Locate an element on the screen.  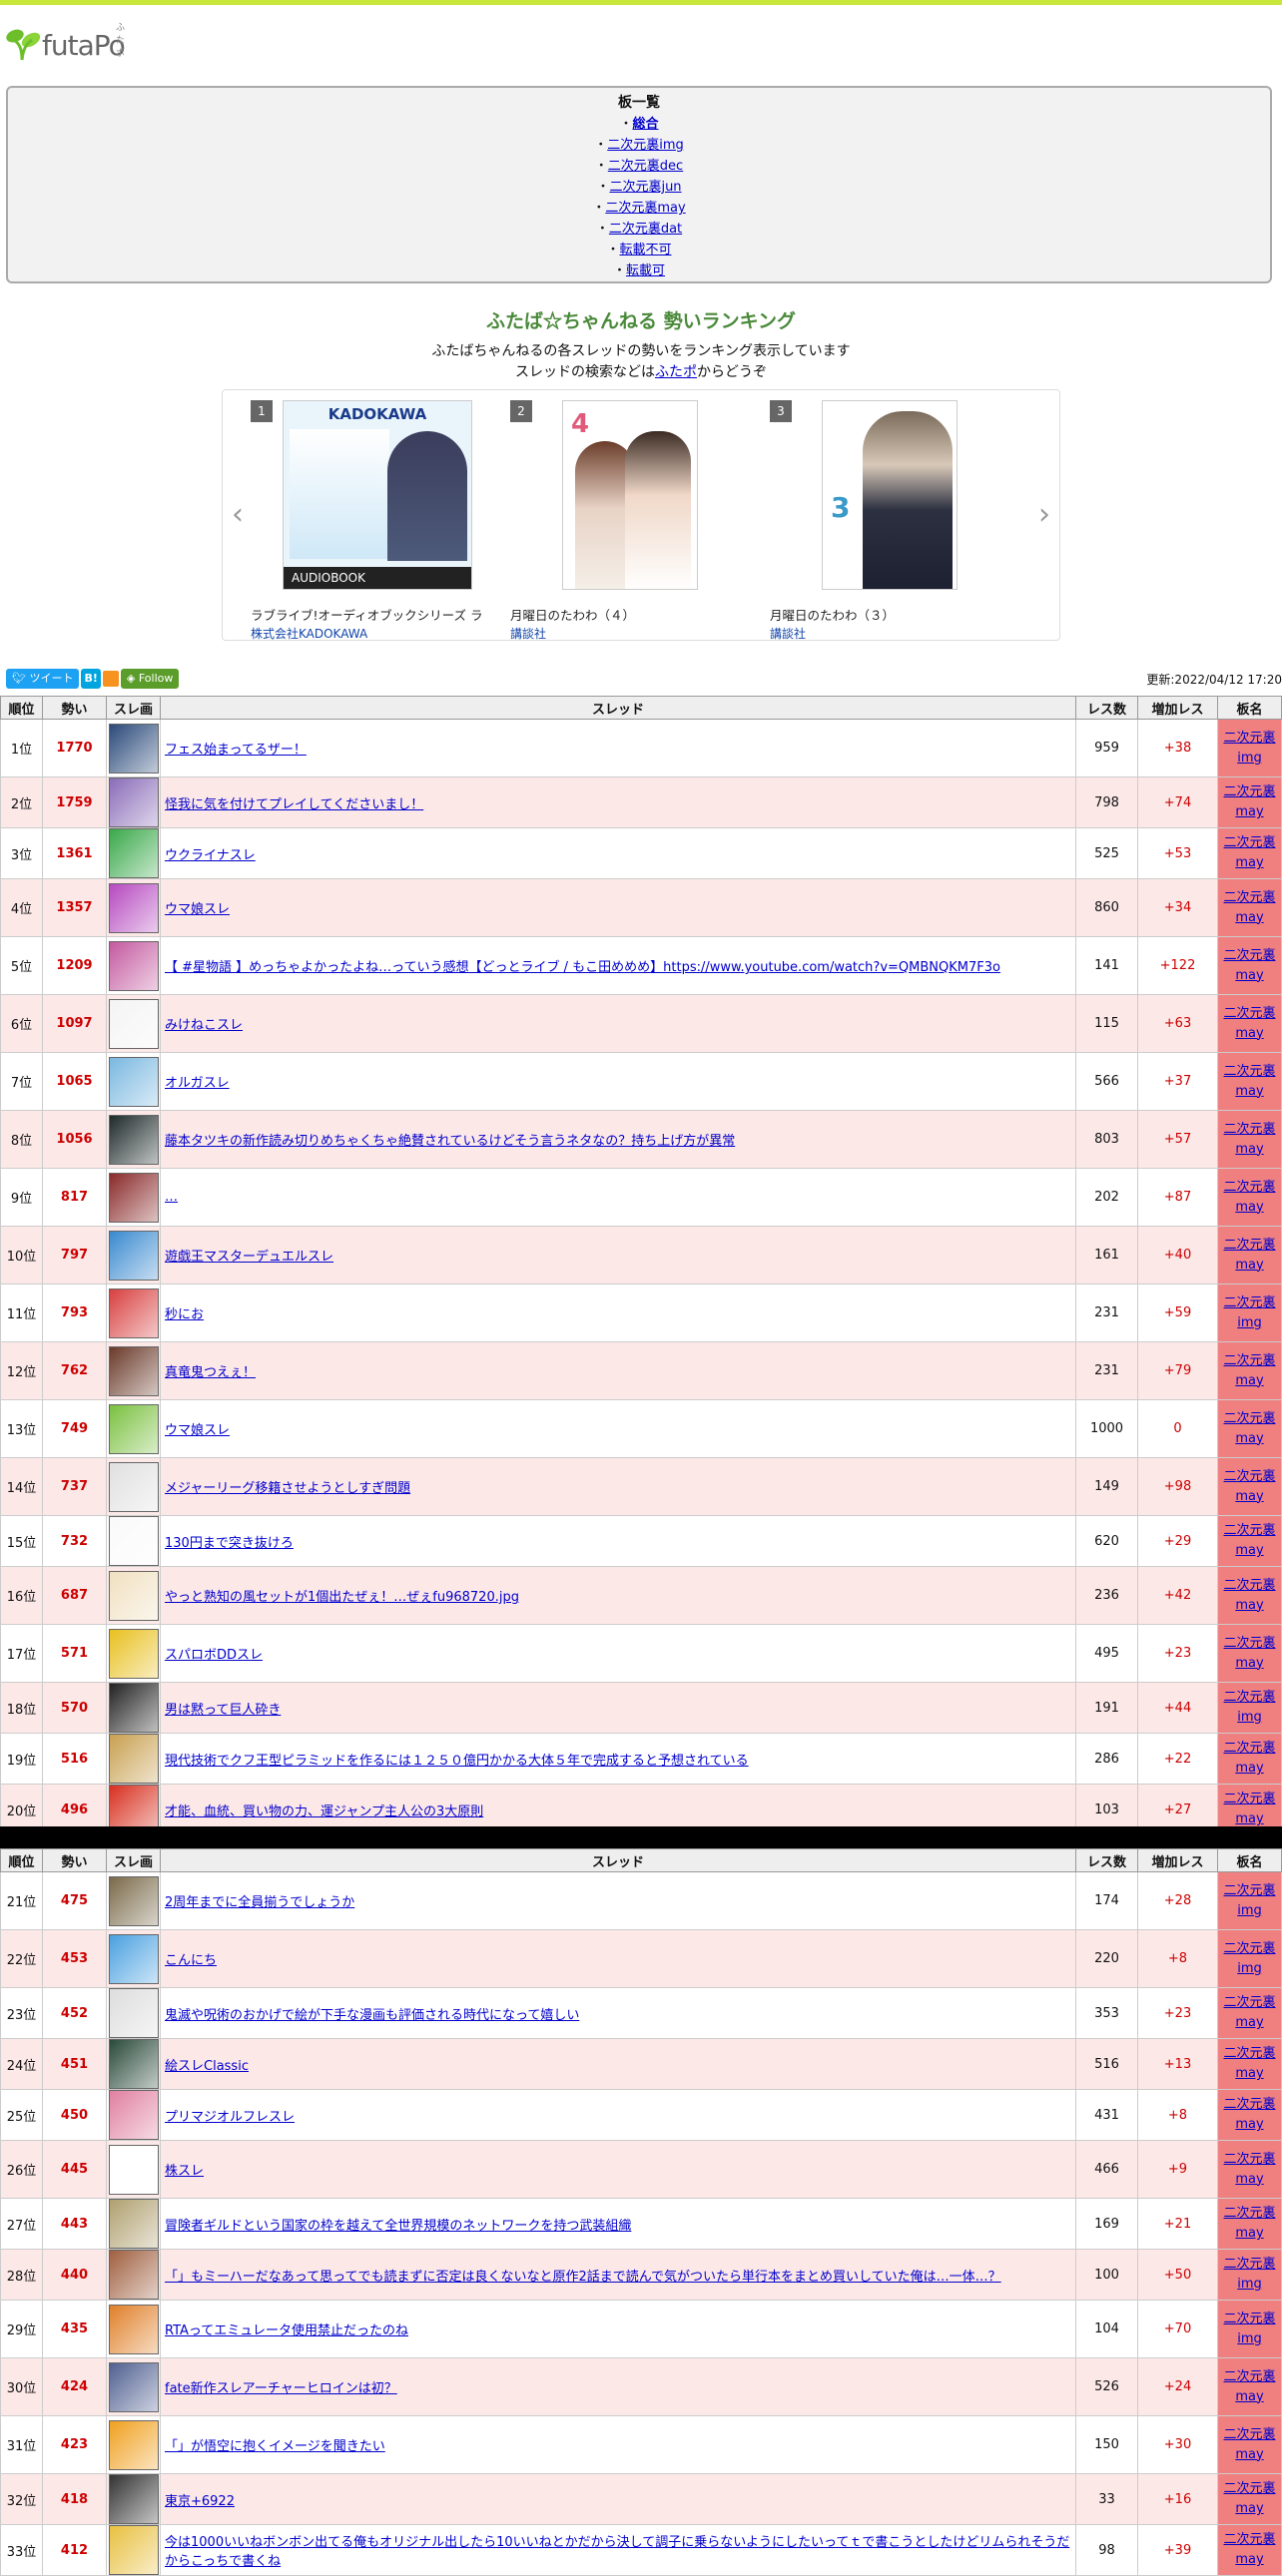
thread-link: プリマジオルフレスレ is located at coordinates (230, 2118).